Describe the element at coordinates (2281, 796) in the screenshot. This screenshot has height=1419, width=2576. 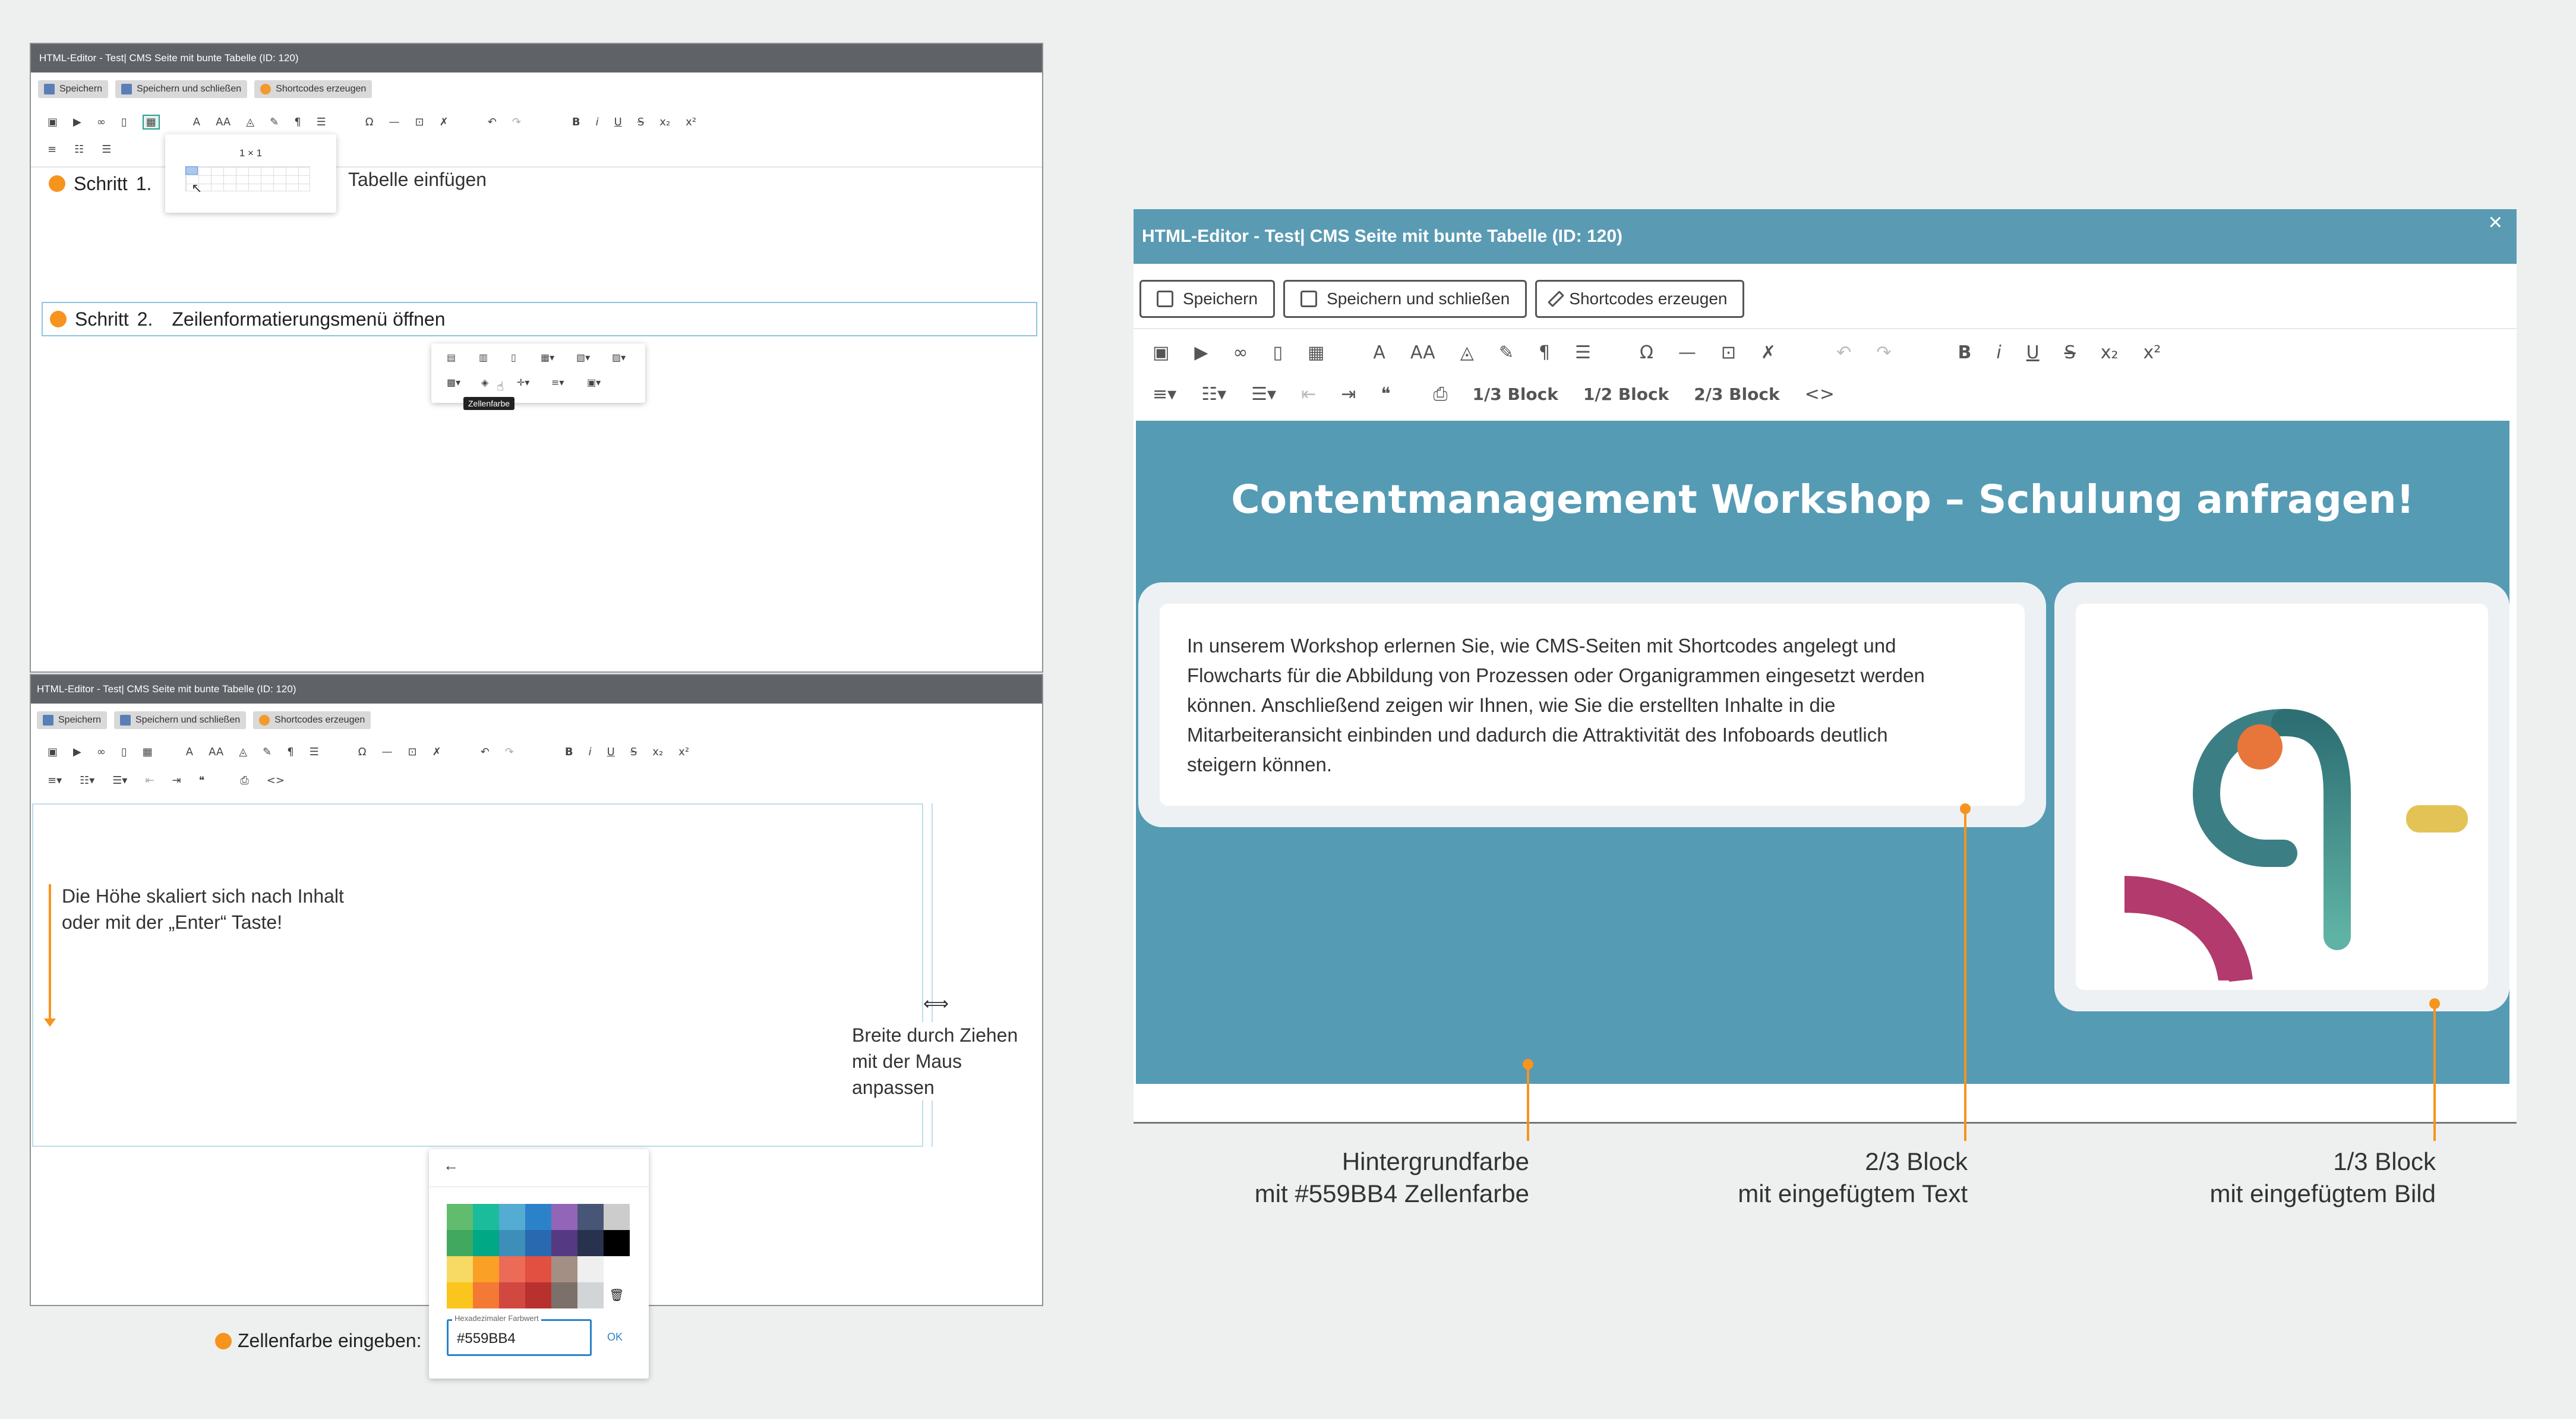
I see `one-third-block` at that location.